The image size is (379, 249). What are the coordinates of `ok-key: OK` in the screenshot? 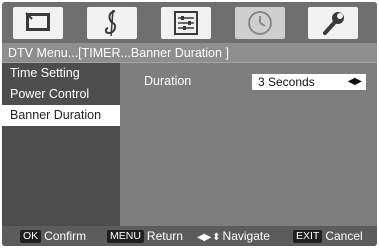 It's located at (31, 236).